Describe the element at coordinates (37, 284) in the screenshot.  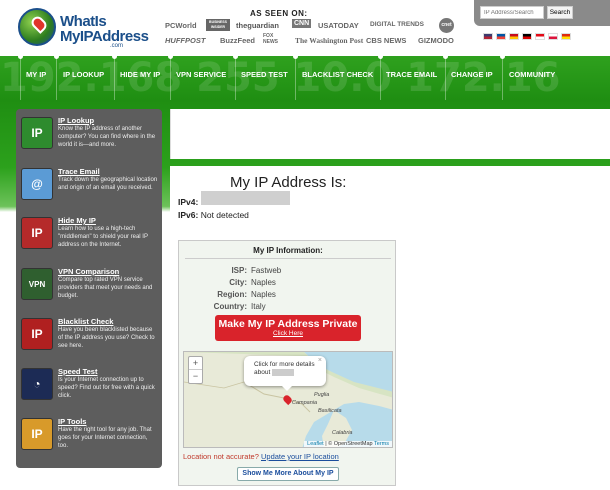
I see `vpn-icon: VPN` at that location.